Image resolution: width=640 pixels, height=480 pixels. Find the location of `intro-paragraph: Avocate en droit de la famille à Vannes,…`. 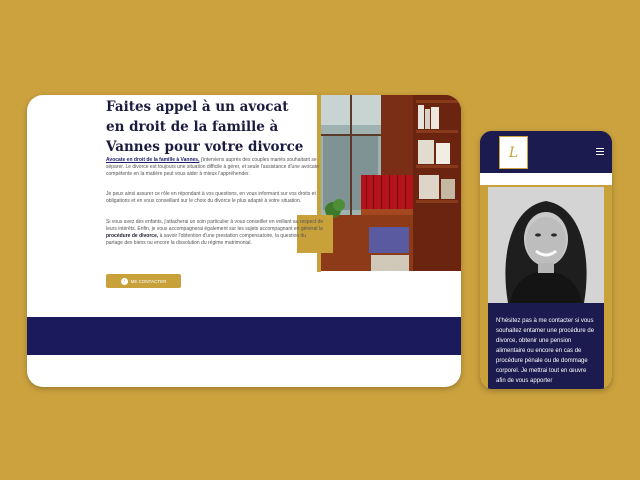

intro-paragraph: Avocate en droit de la famille à Vannes,… is located at coordinates (215, 167).